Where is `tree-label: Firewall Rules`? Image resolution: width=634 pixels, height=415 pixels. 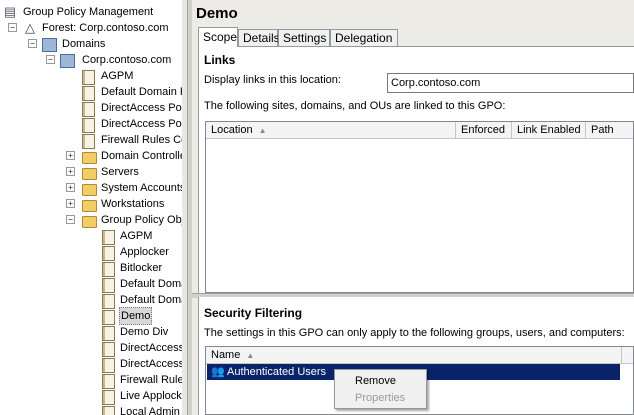 tree-label: Firewall Rules is located at coordinates (153, 380).